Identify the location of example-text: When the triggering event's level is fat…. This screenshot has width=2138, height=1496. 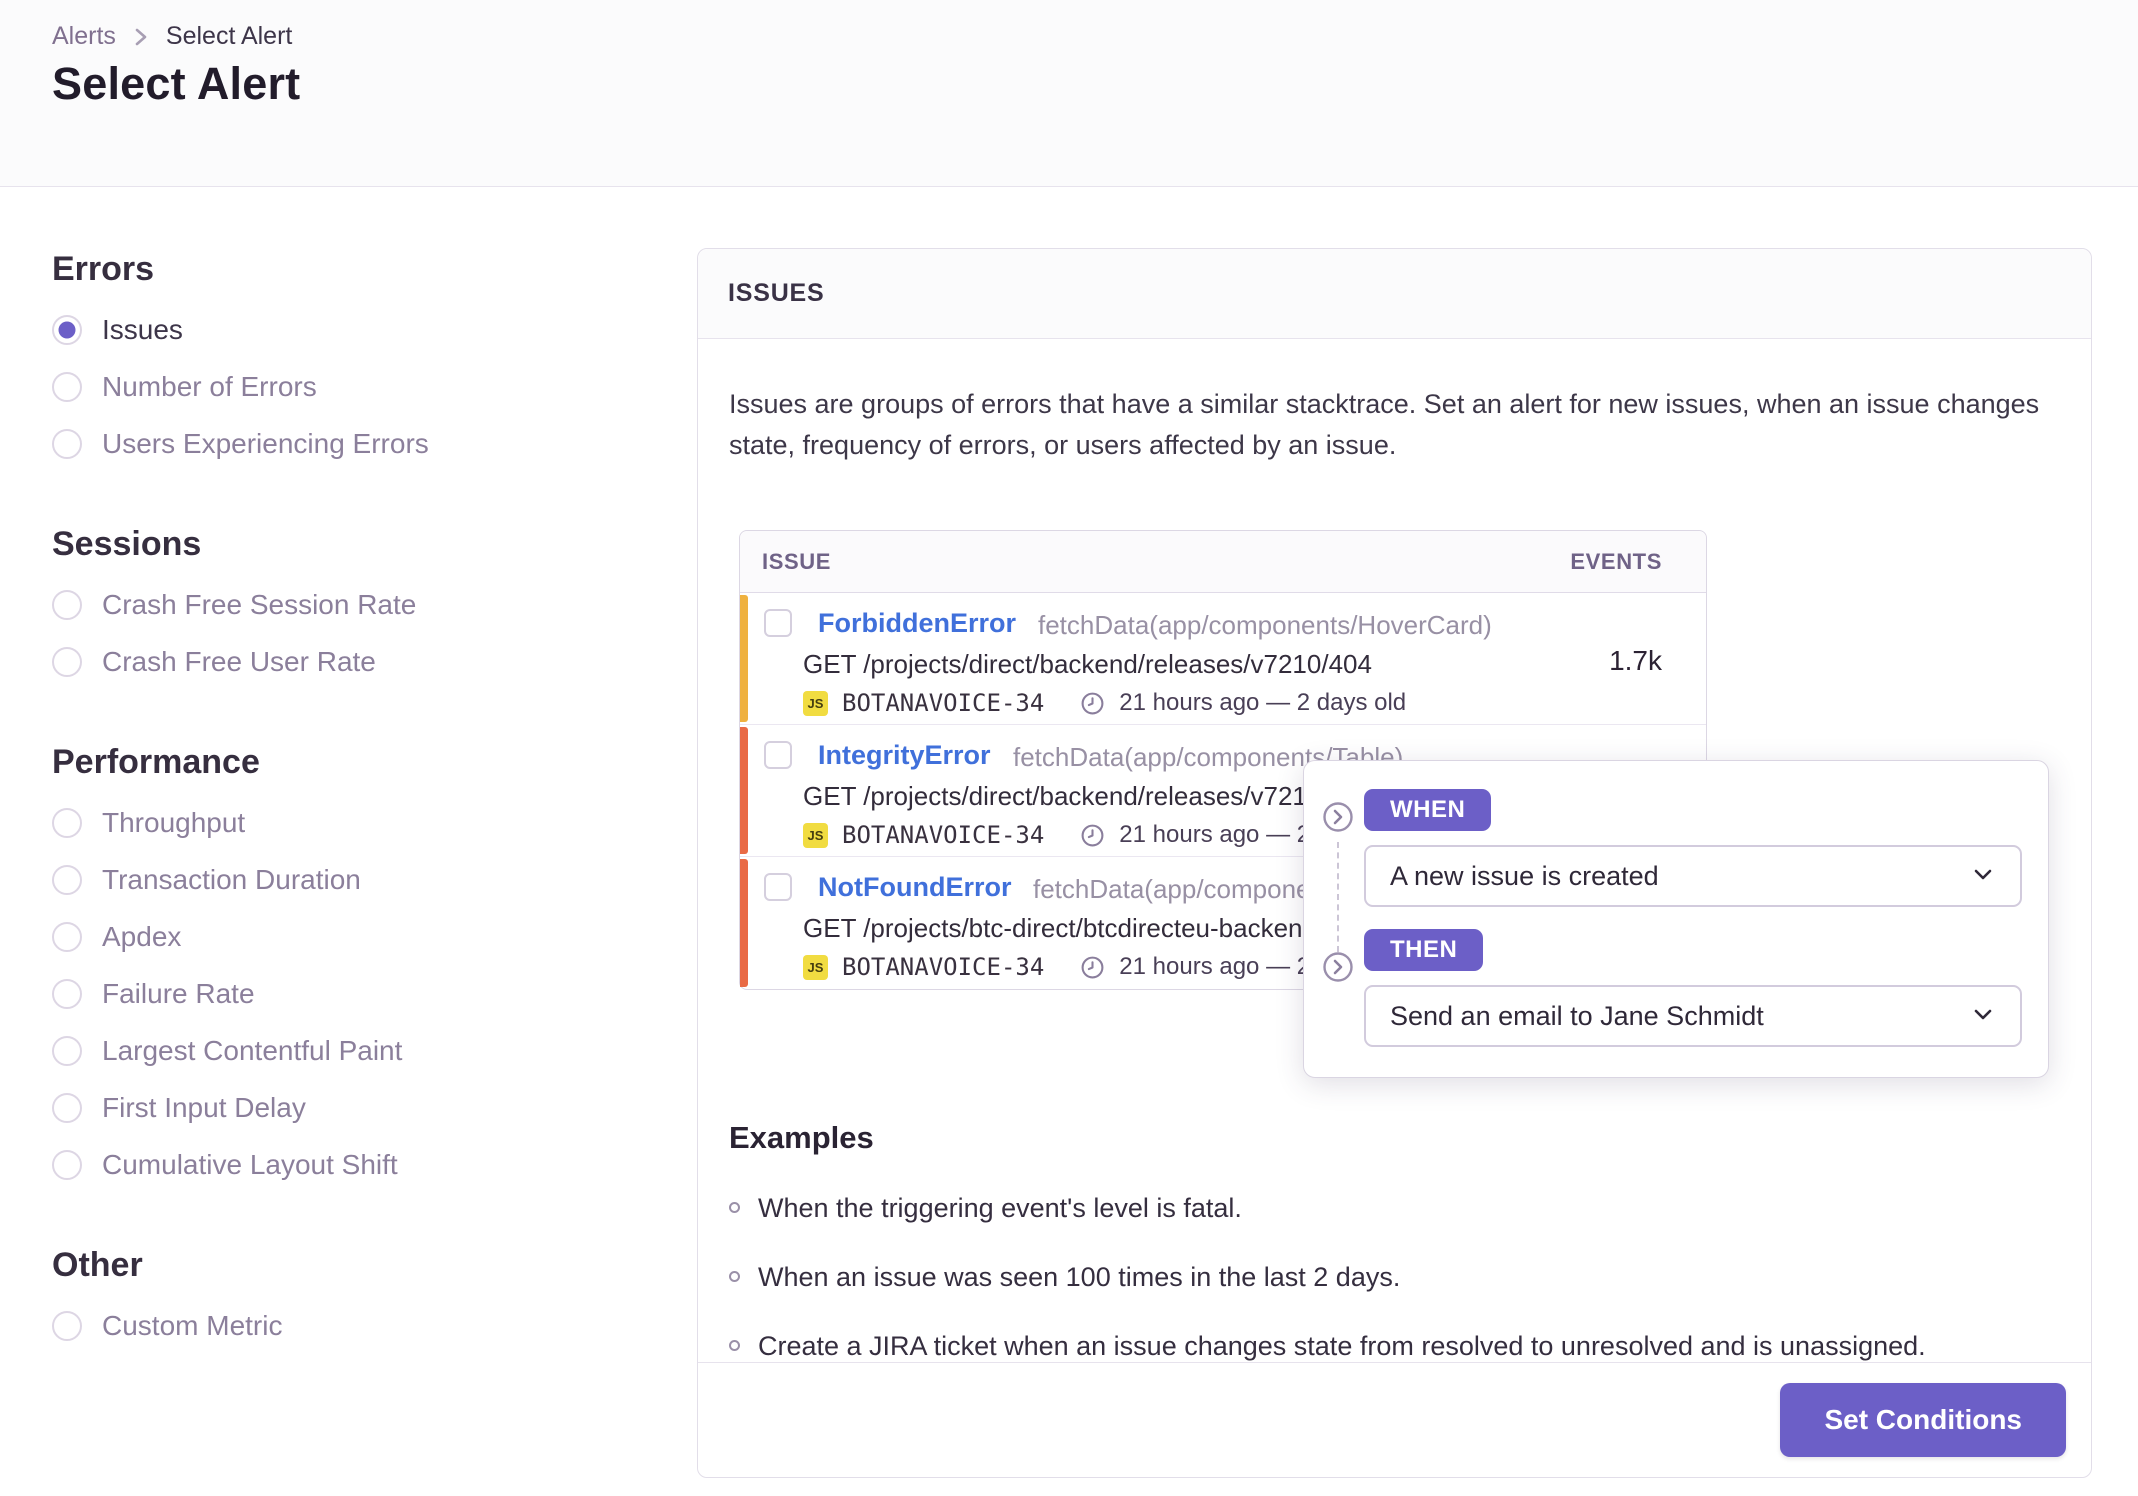
(1000, 1208).